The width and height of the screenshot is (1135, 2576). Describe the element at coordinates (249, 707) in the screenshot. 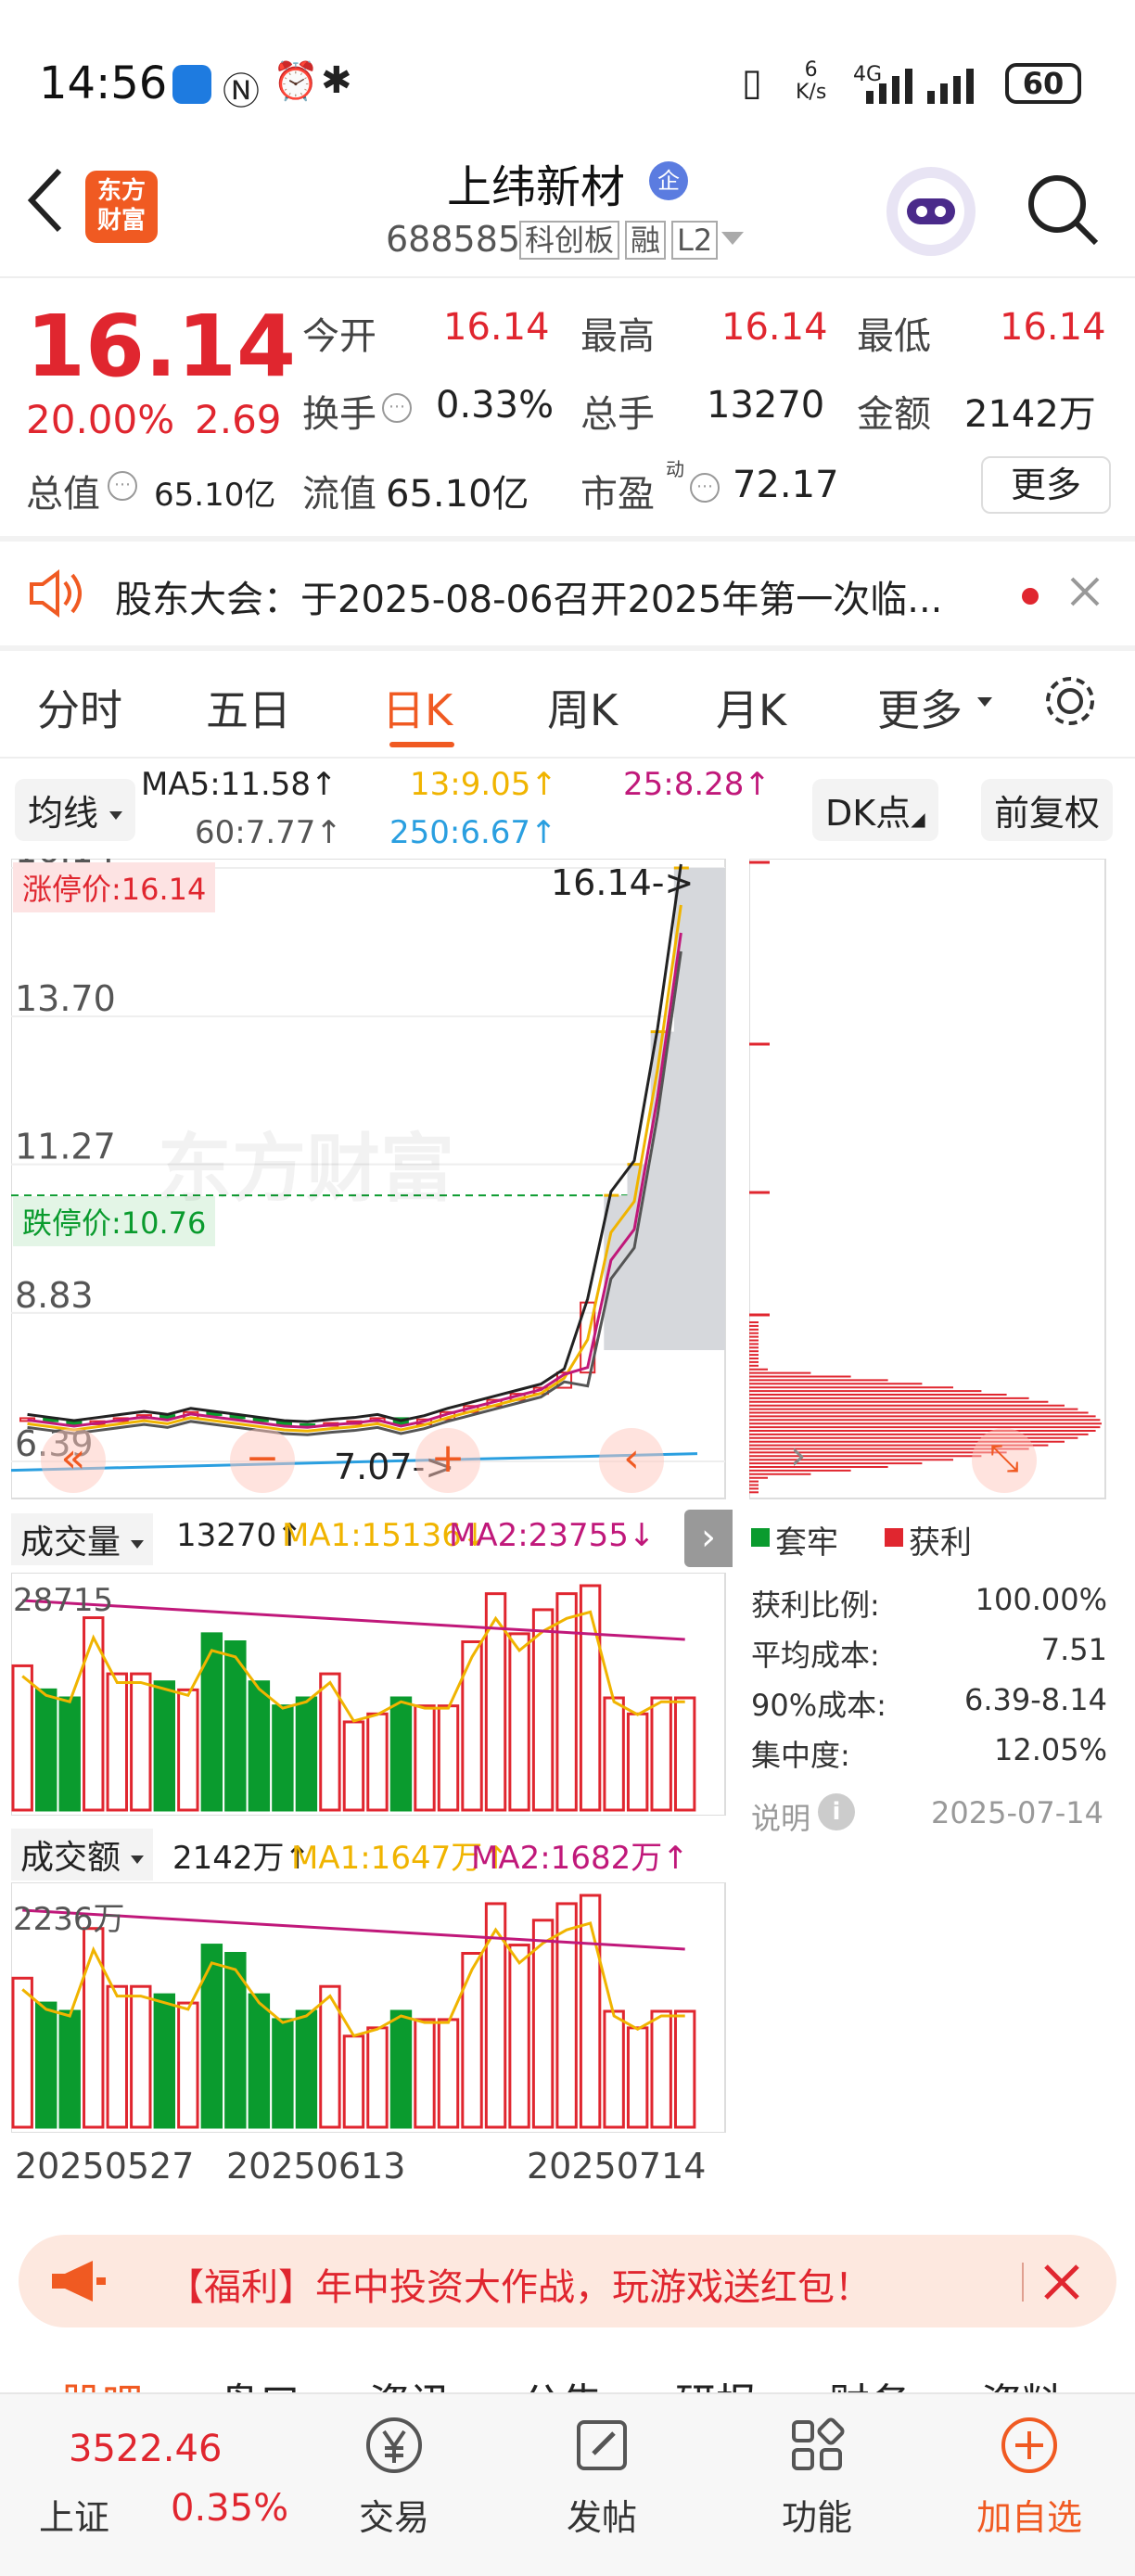

I see `tab-five-day: 五日` at that location.